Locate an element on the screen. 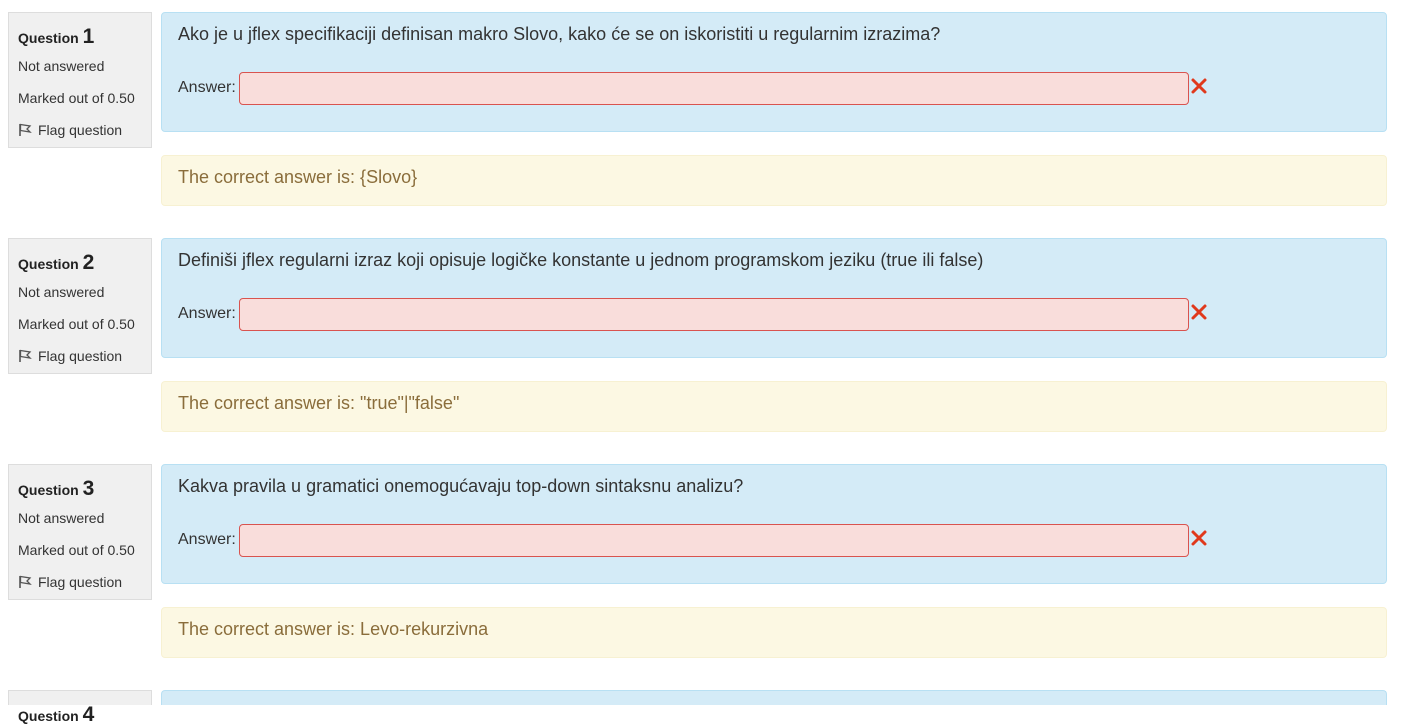 The width and height of the screenshot is (1408, 727). question-number-value: 1 is located at coordinates (88, 36).